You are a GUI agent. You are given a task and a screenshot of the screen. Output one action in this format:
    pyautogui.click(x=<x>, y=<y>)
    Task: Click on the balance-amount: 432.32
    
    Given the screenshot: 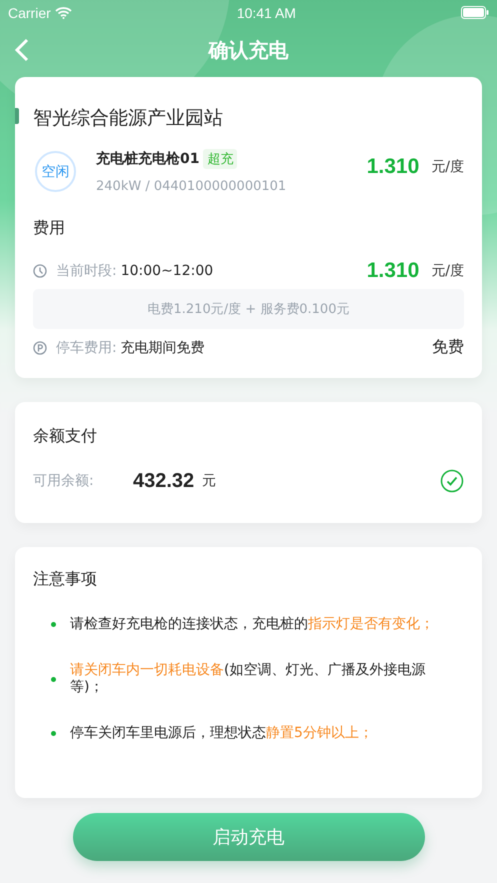 What is the action you would take?
    pyautogui.click(x=163, y=481)
    